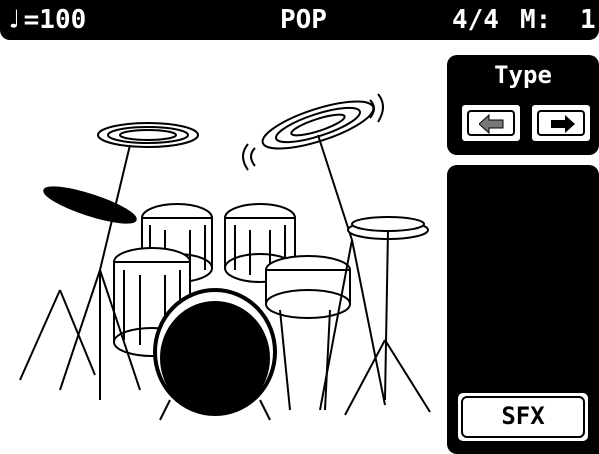  I want to click on sfx-button: SFX, so click(523, 417).